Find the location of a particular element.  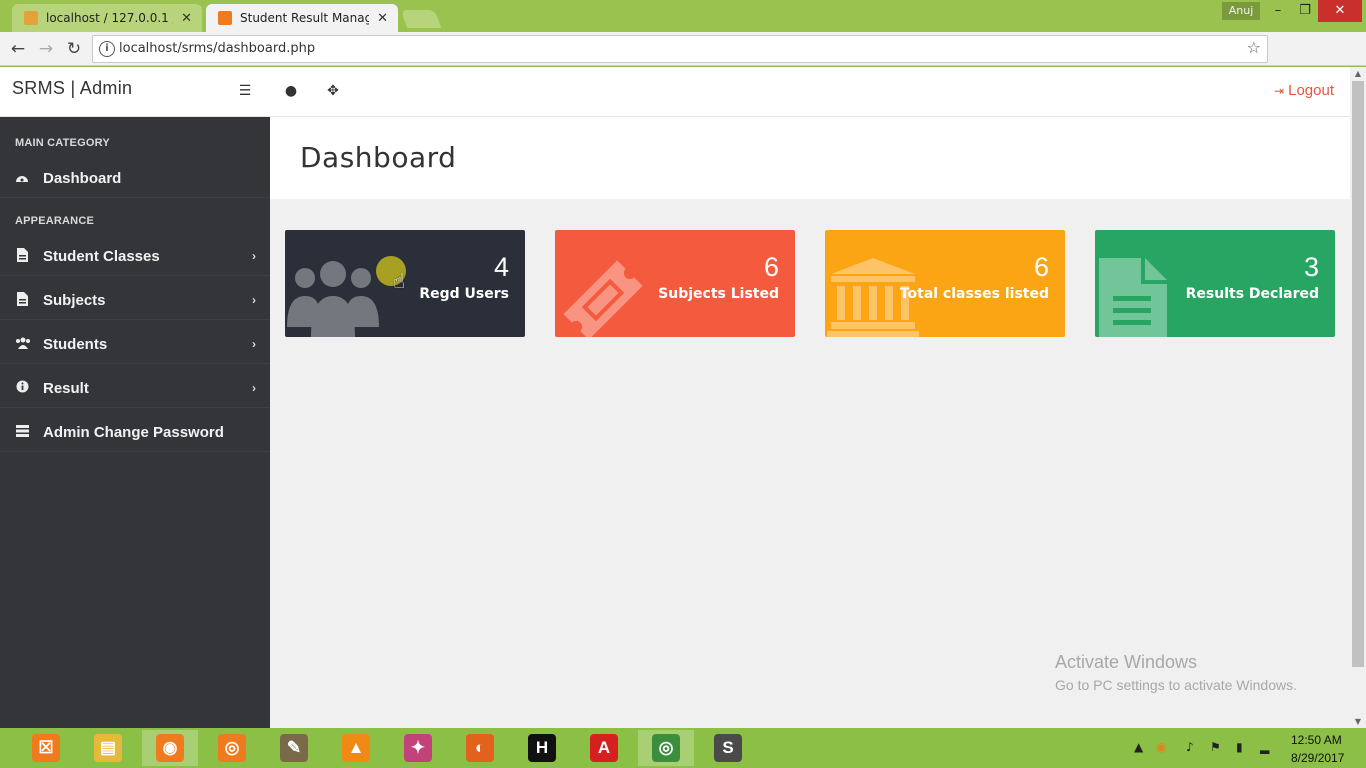

logout-link: ⇥ Logout is located at coordinates (1304, 90).